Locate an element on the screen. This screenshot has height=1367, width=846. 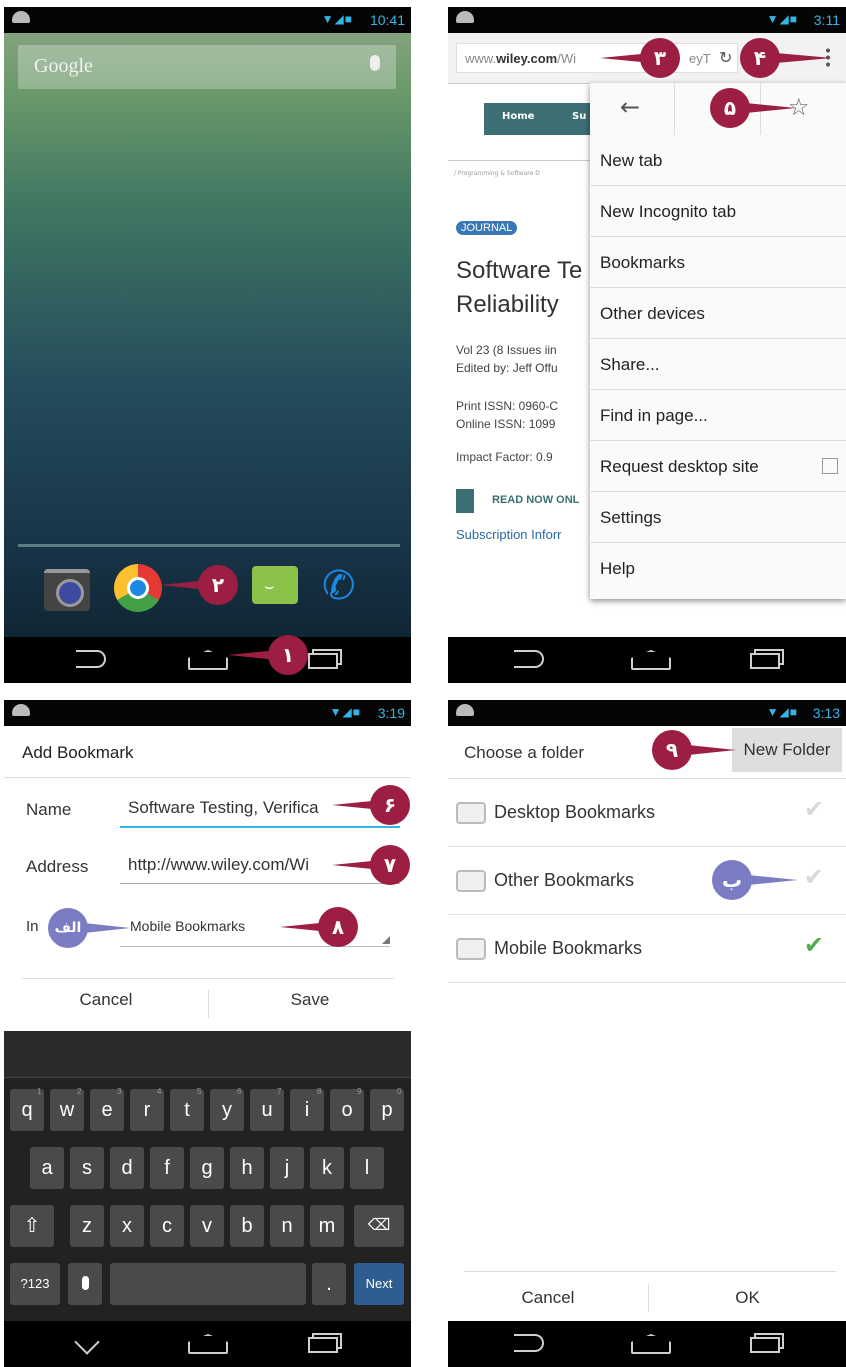
key-n: n is located at coordinates (287, 1226).